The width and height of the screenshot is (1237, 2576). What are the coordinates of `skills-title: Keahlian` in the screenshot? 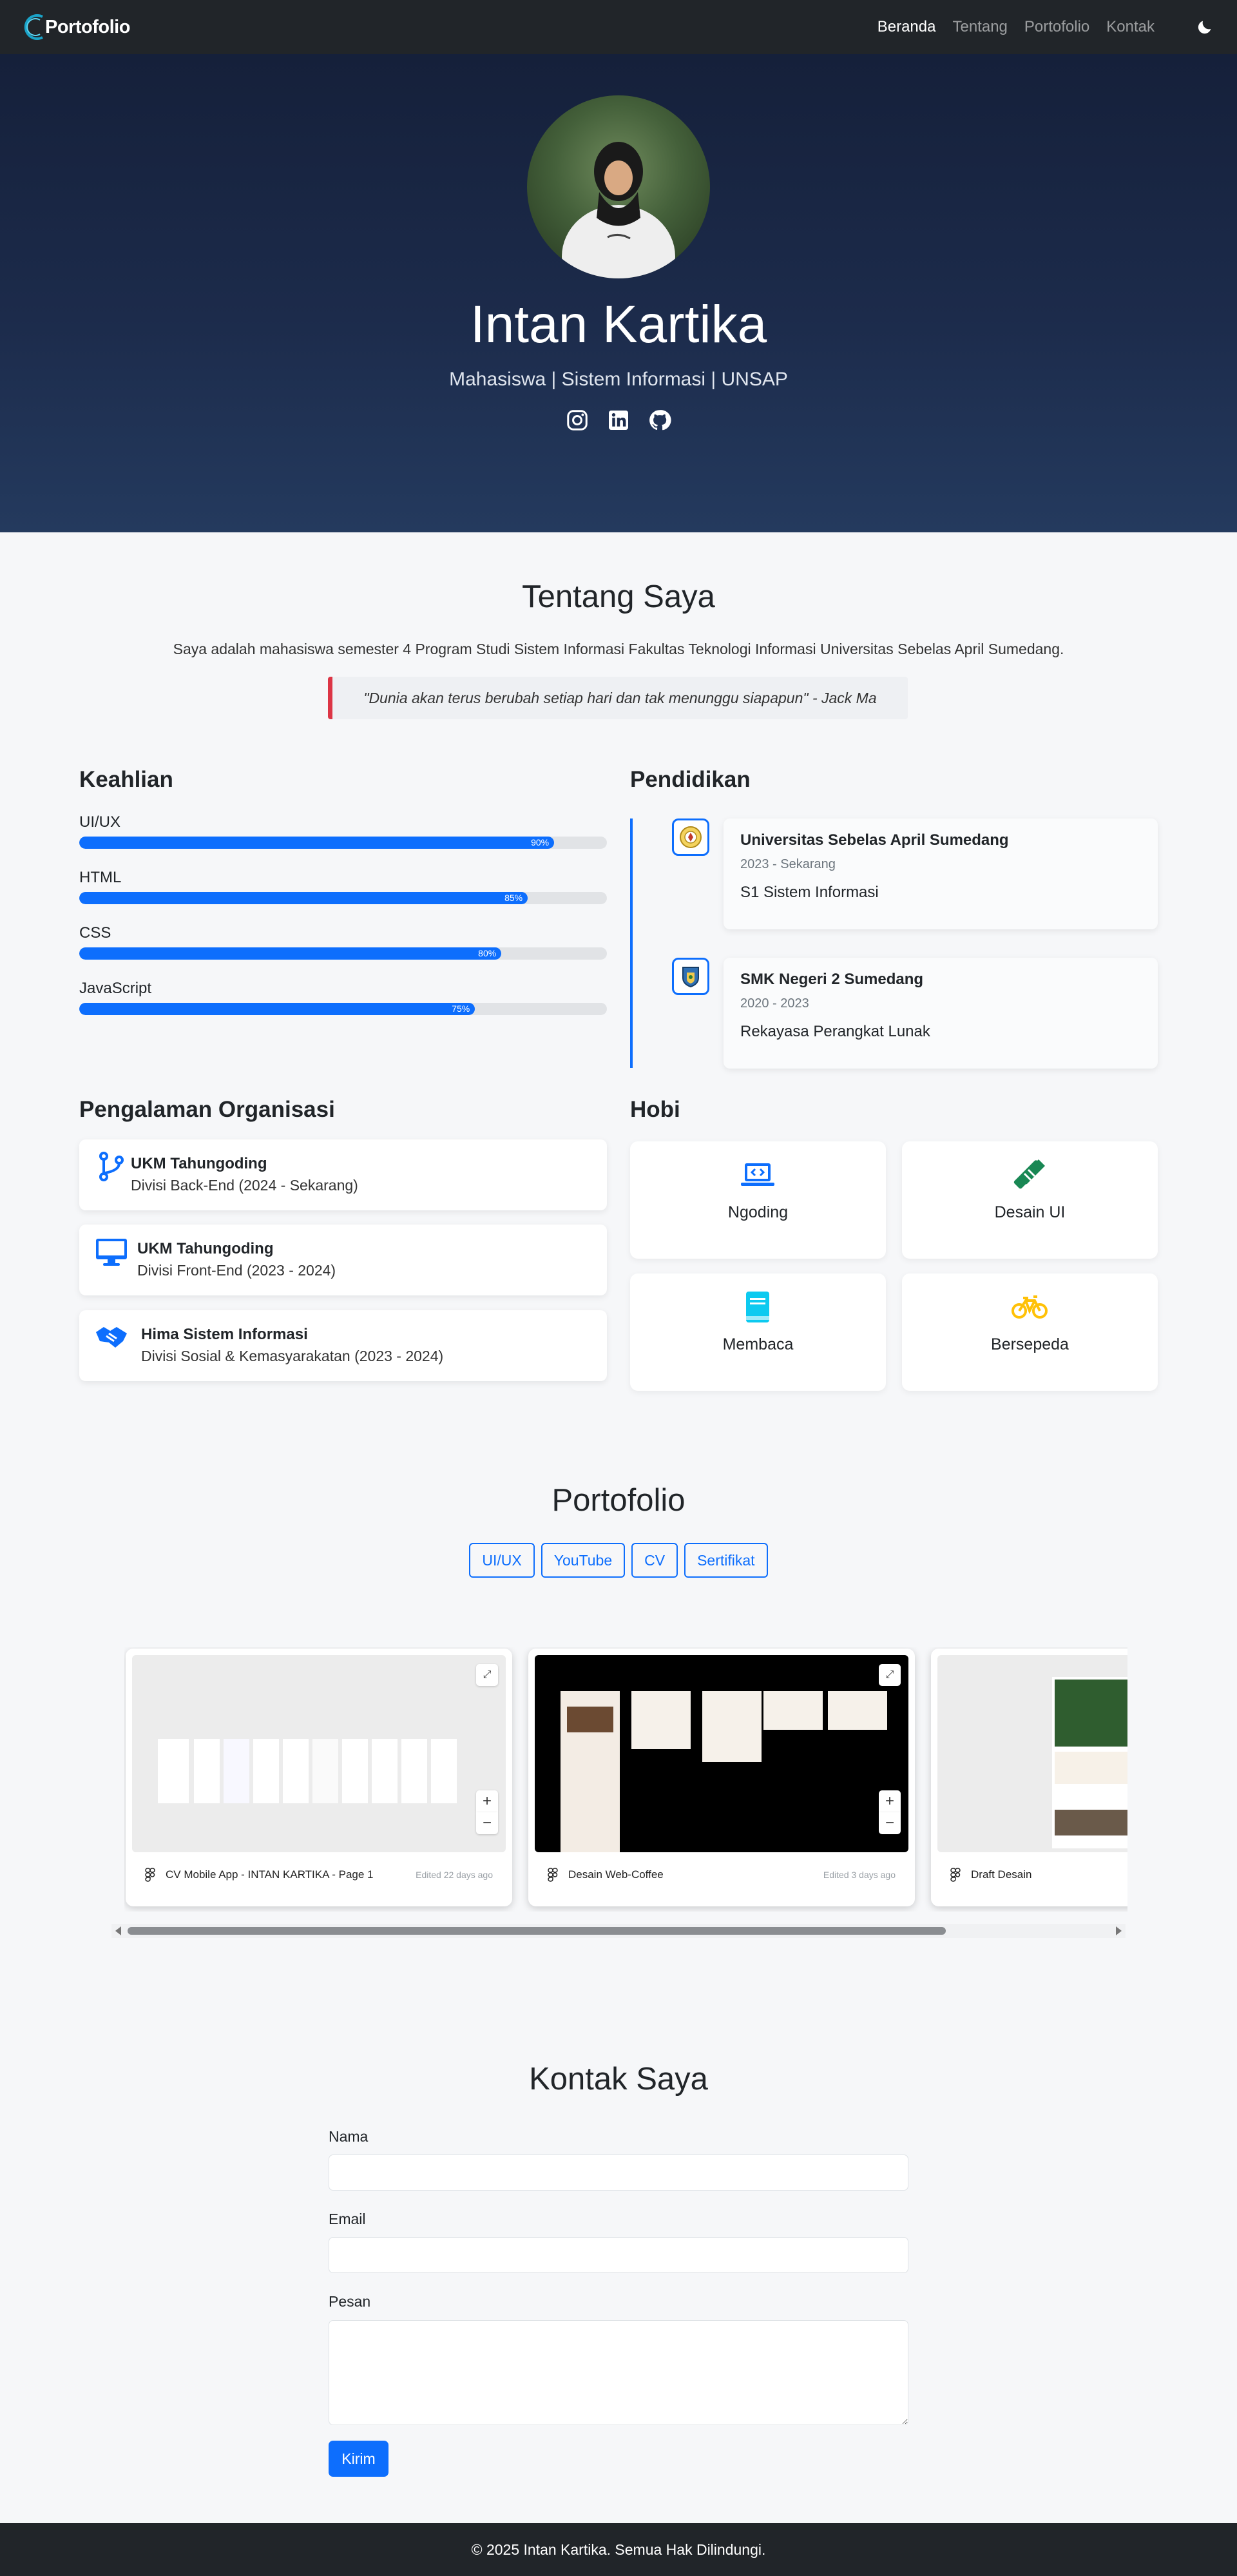 It's located at (126, 779).